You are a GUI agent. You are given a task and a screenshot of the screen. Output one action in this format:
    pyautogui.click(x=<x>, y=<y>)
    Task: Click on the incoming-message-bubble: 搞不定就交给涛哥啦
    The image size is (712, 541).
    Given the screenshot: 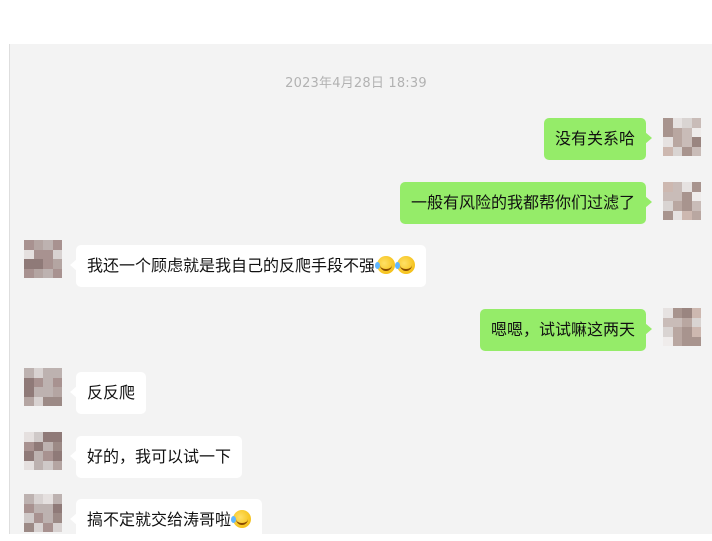 What is the action you would take?
    pyautogui.click(x=166, y=520)
    